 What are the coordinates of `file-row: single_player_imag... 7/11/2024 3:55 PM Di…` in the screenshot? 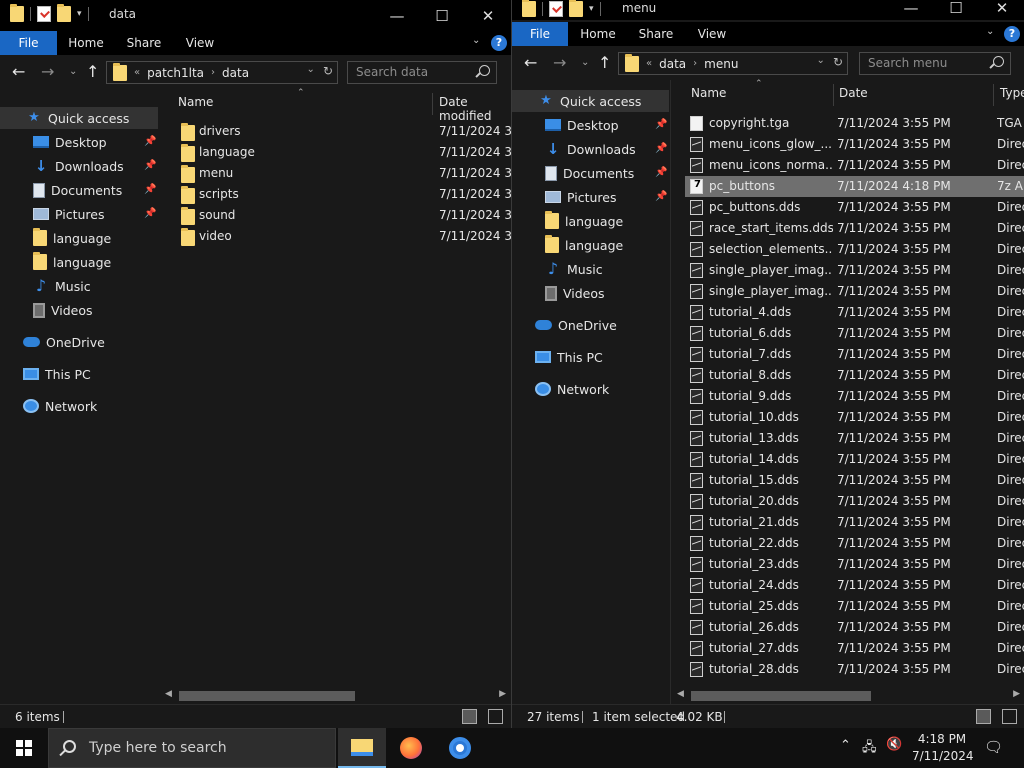 It's located at (854, 291).